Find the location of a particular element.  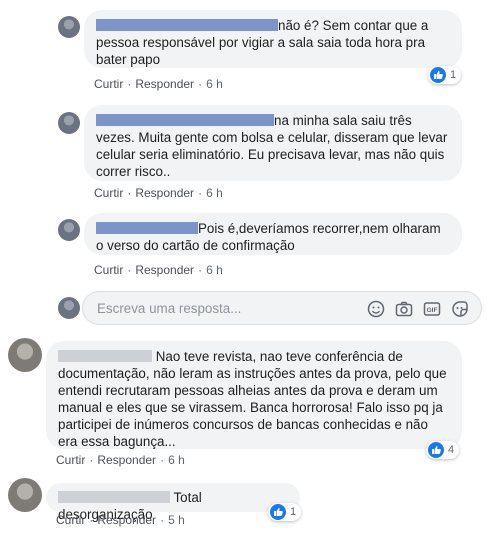

current-user-avatar is located at coordinates (69, 308).